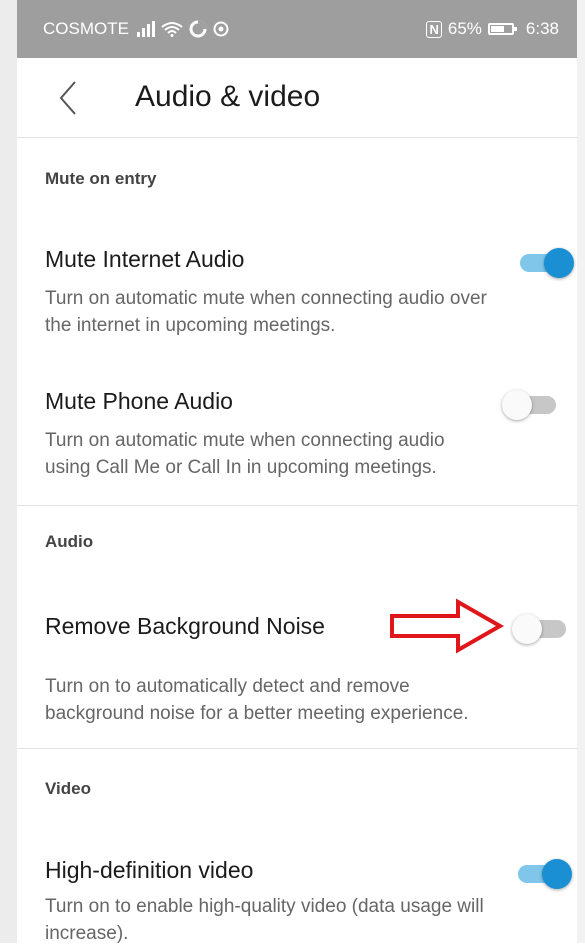  I want to click on left-edge, so click(8, 471).